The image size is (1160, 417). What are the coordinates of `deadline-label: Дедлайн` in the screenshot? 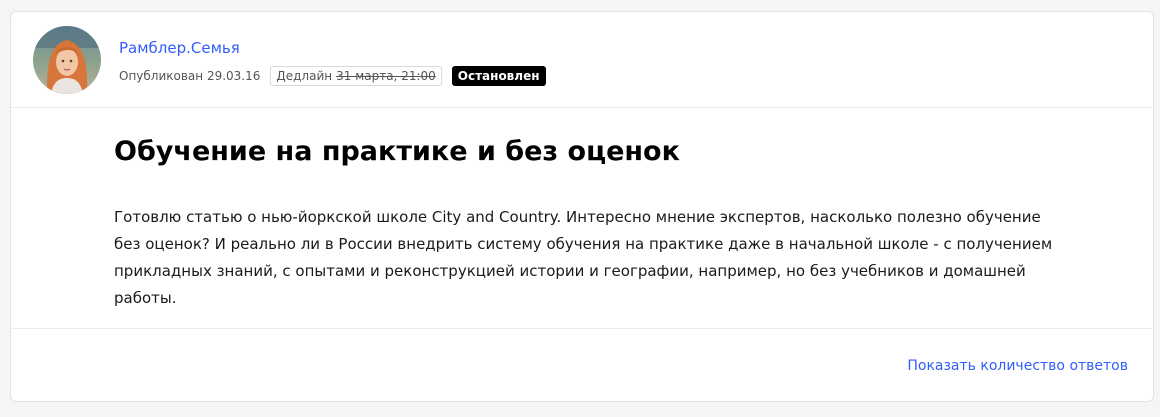 It's located at (304, 75).